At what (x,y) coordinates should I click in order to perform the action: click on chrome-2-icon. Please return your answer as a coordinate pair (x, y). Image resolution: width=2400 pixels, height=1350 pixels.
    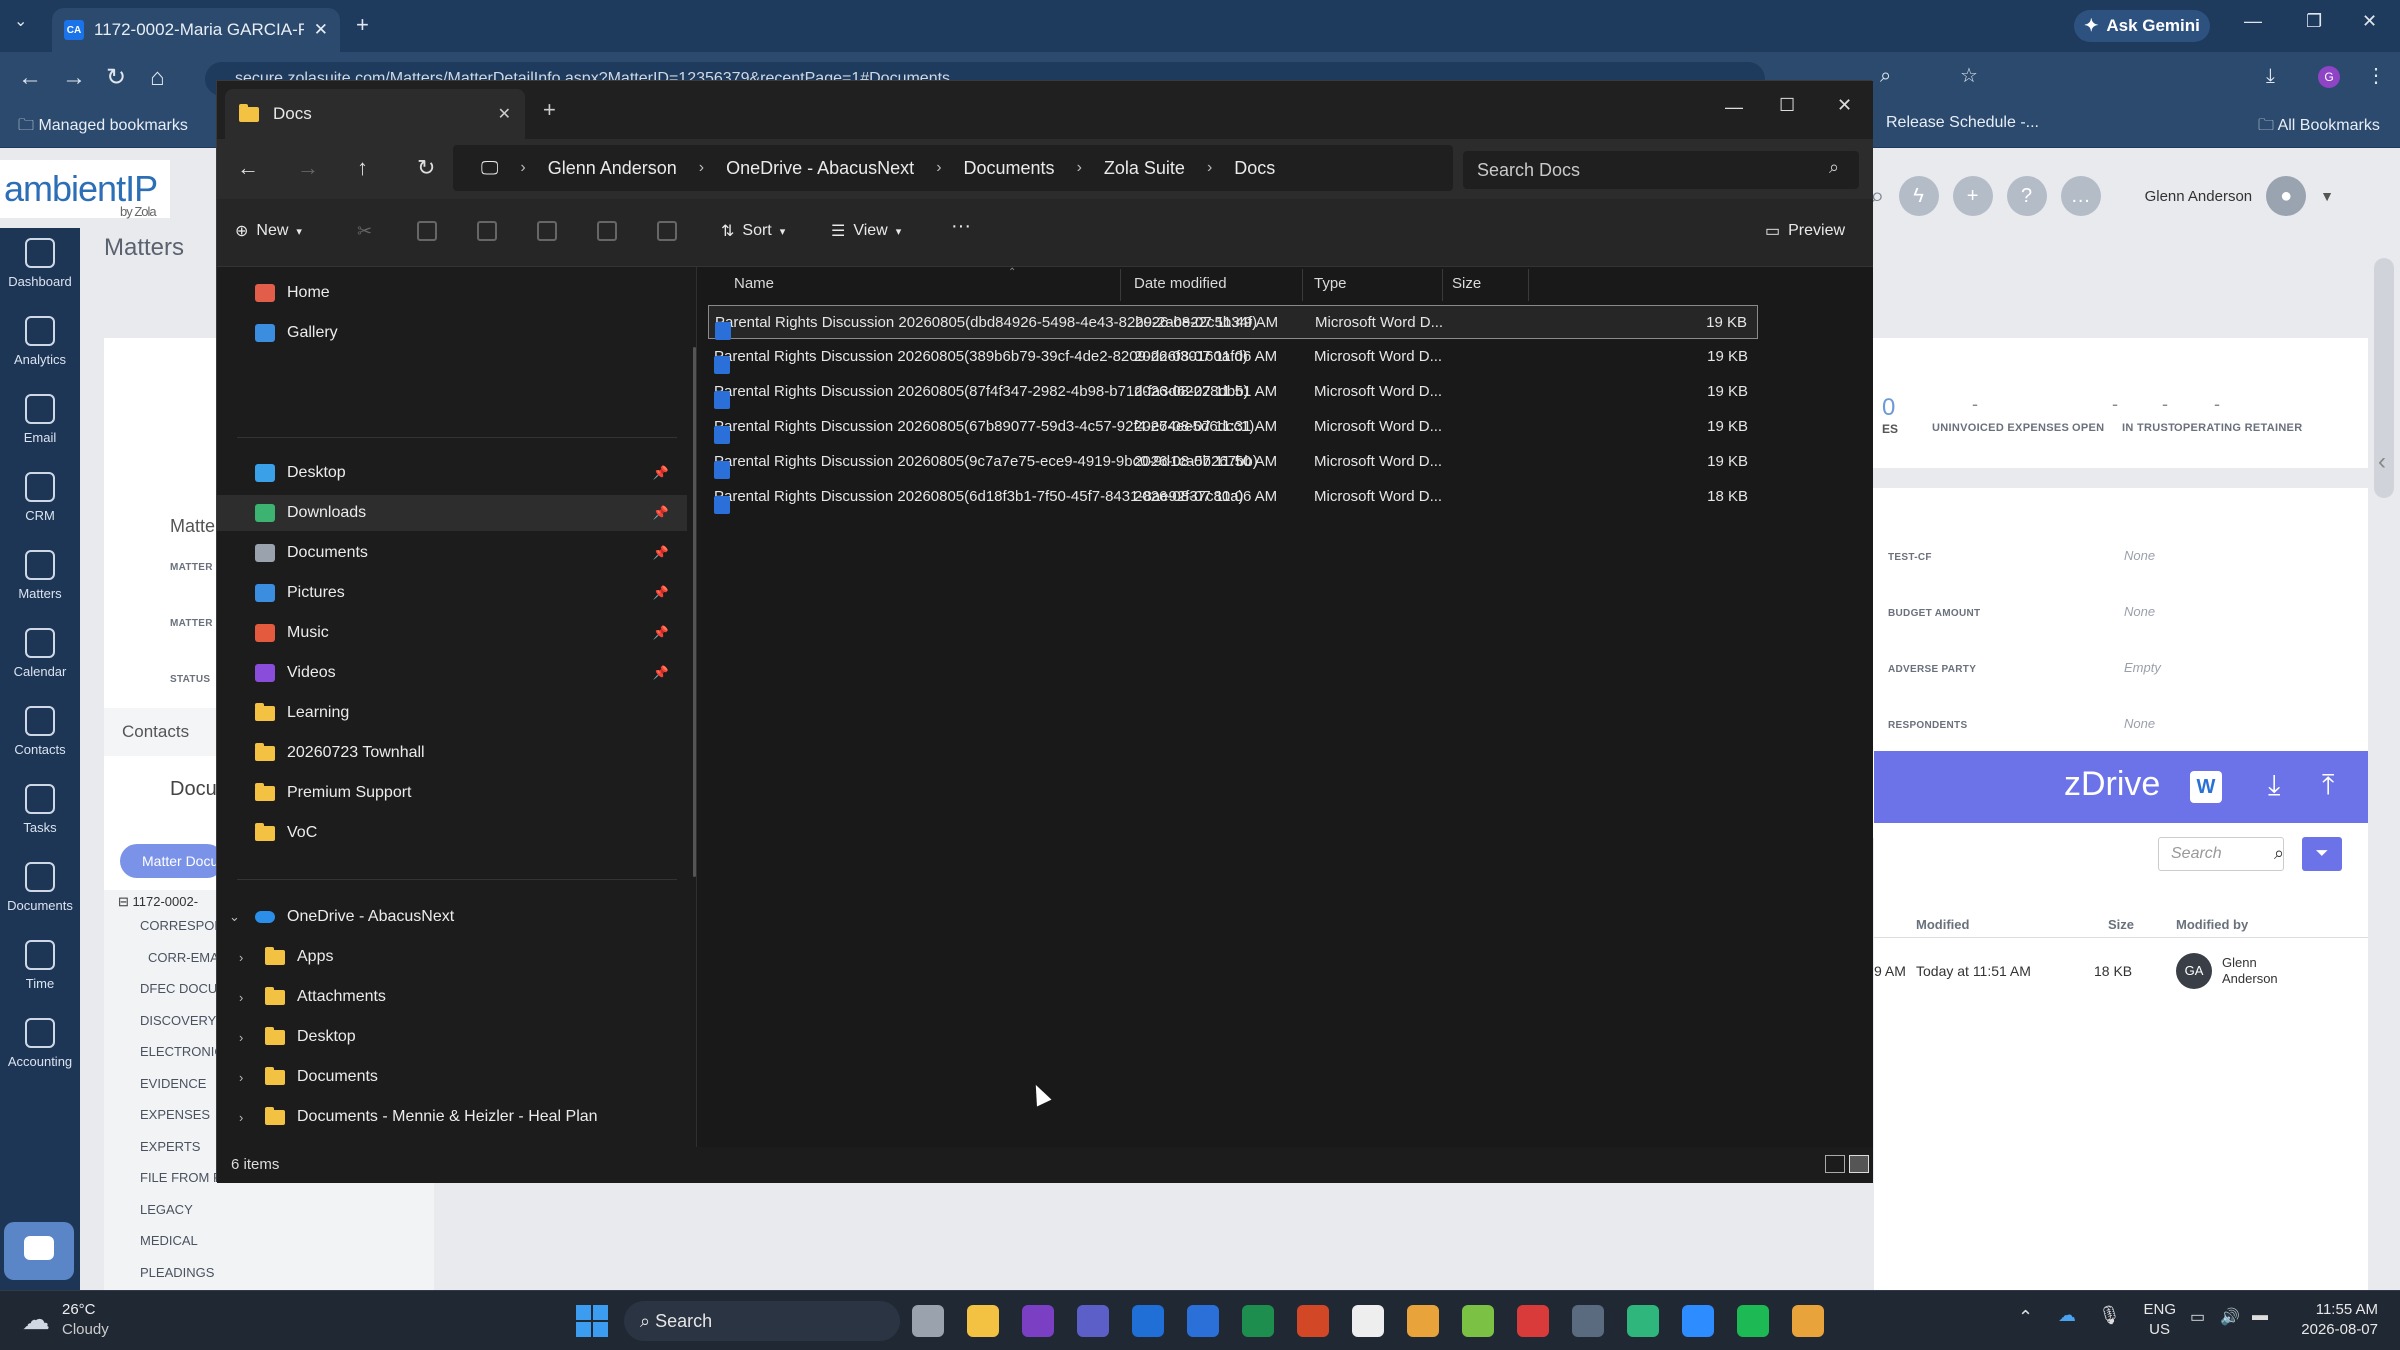
    Looking at the image, I should click on (1808, 1321).